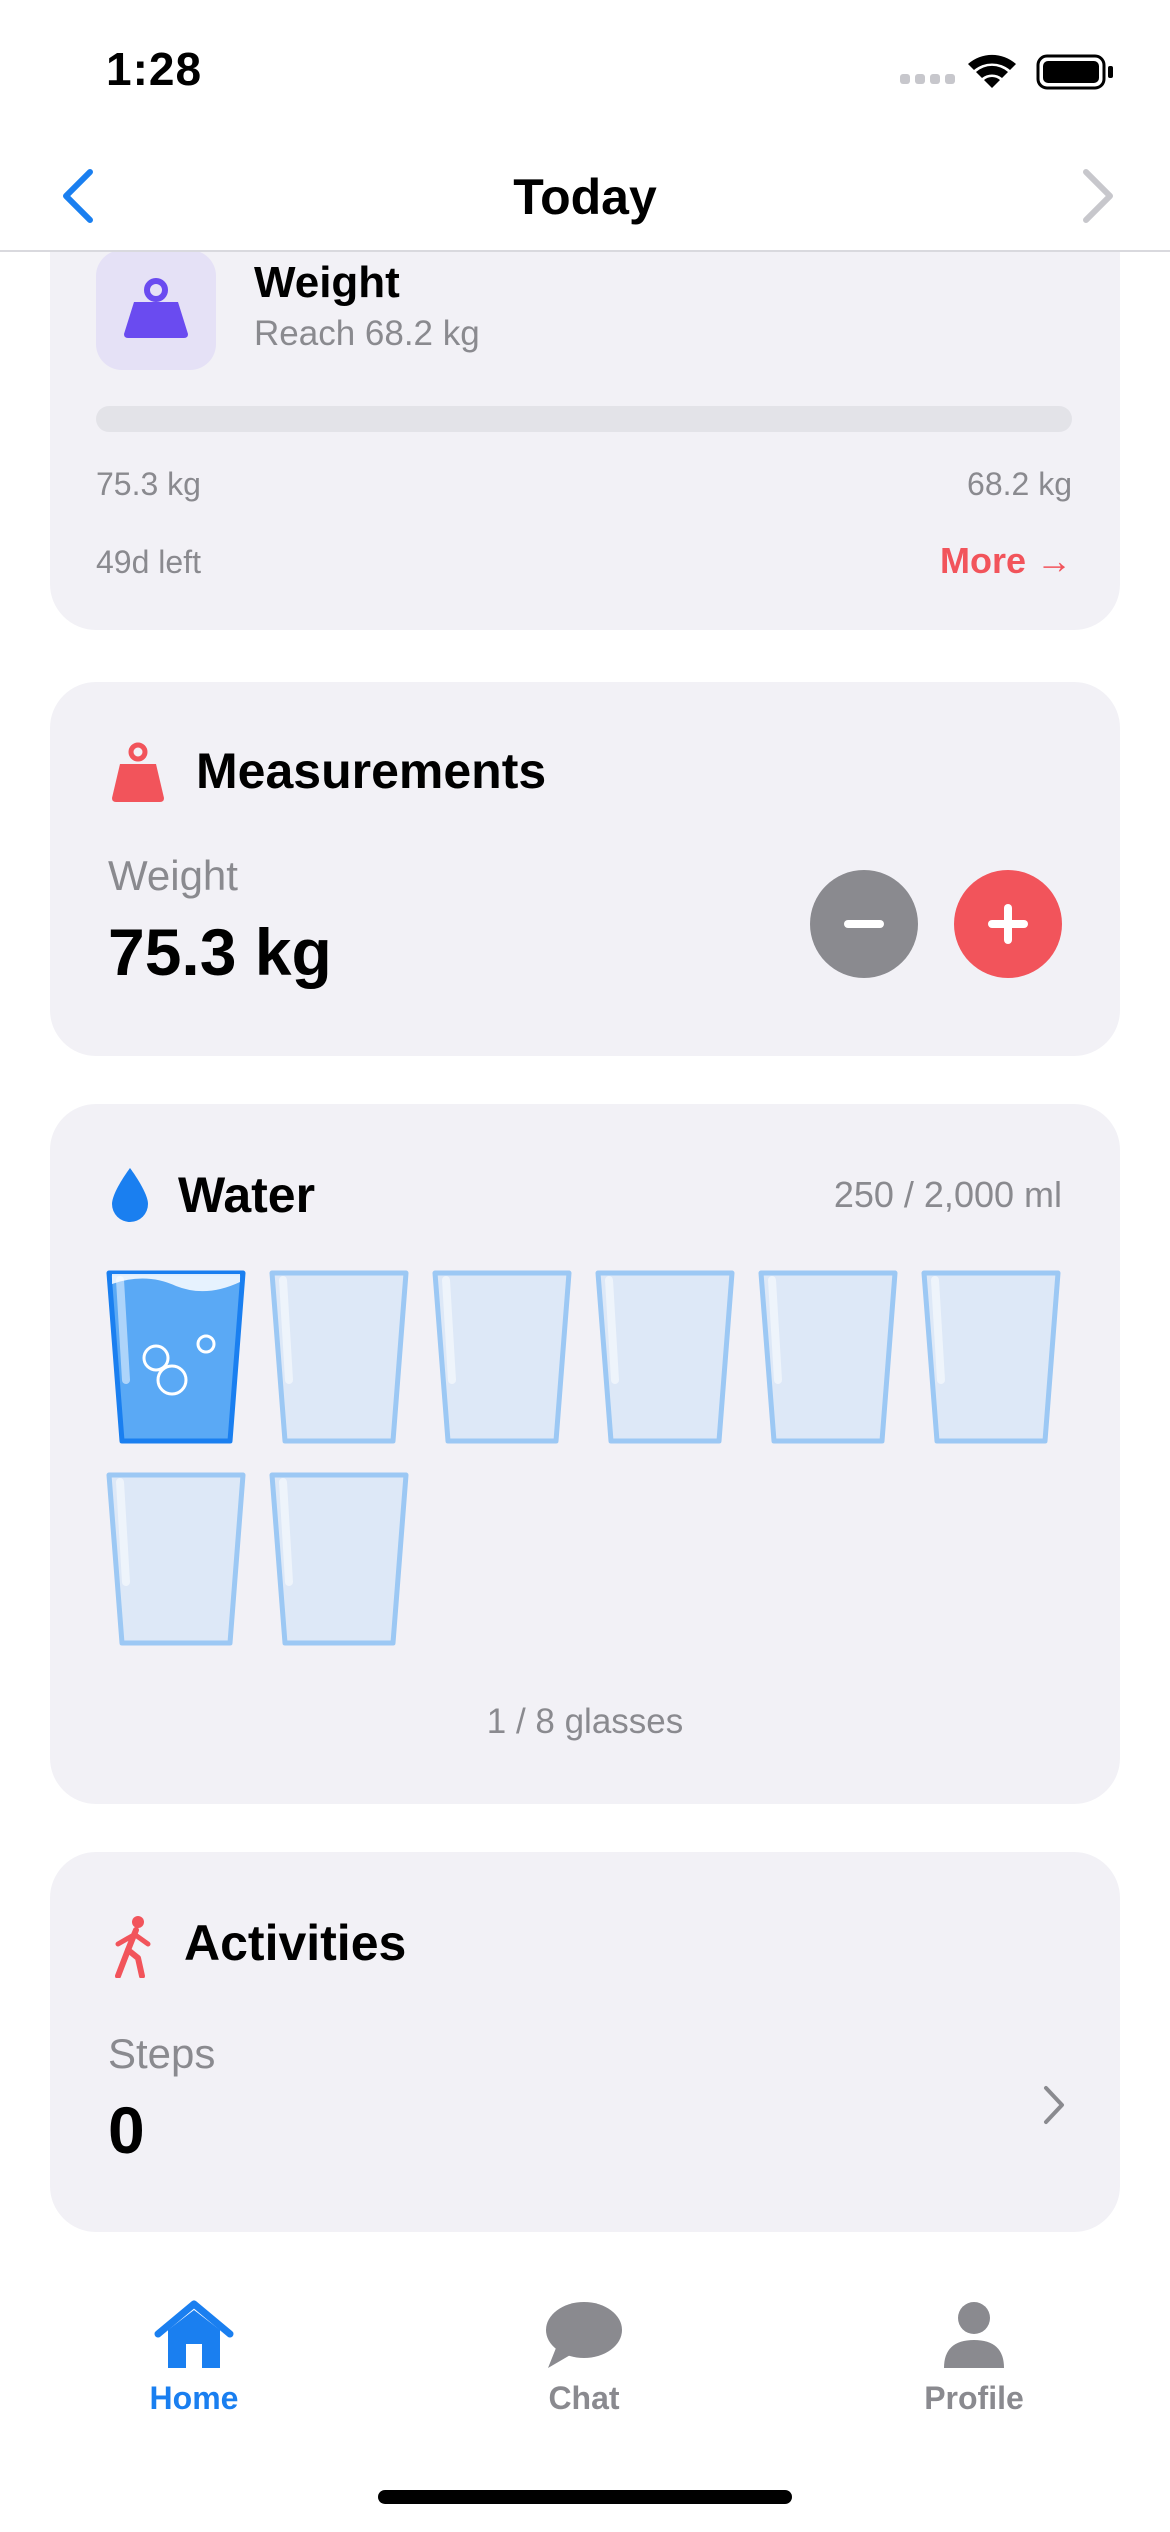  I want to click on tab-profile: Profile, so click(974, 2368).